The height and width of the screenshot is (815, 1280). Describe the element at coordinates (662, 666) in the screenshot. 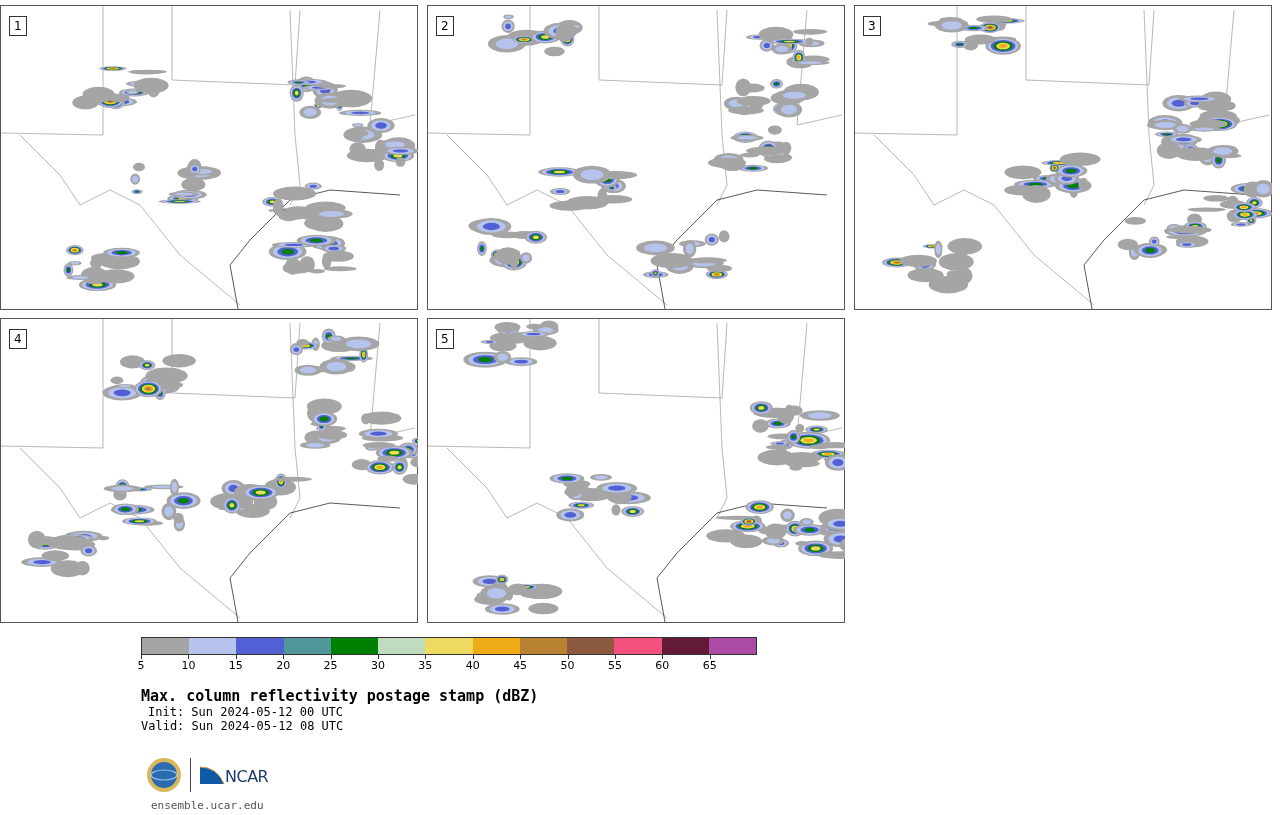

I see `tick-label: 60` at that location.